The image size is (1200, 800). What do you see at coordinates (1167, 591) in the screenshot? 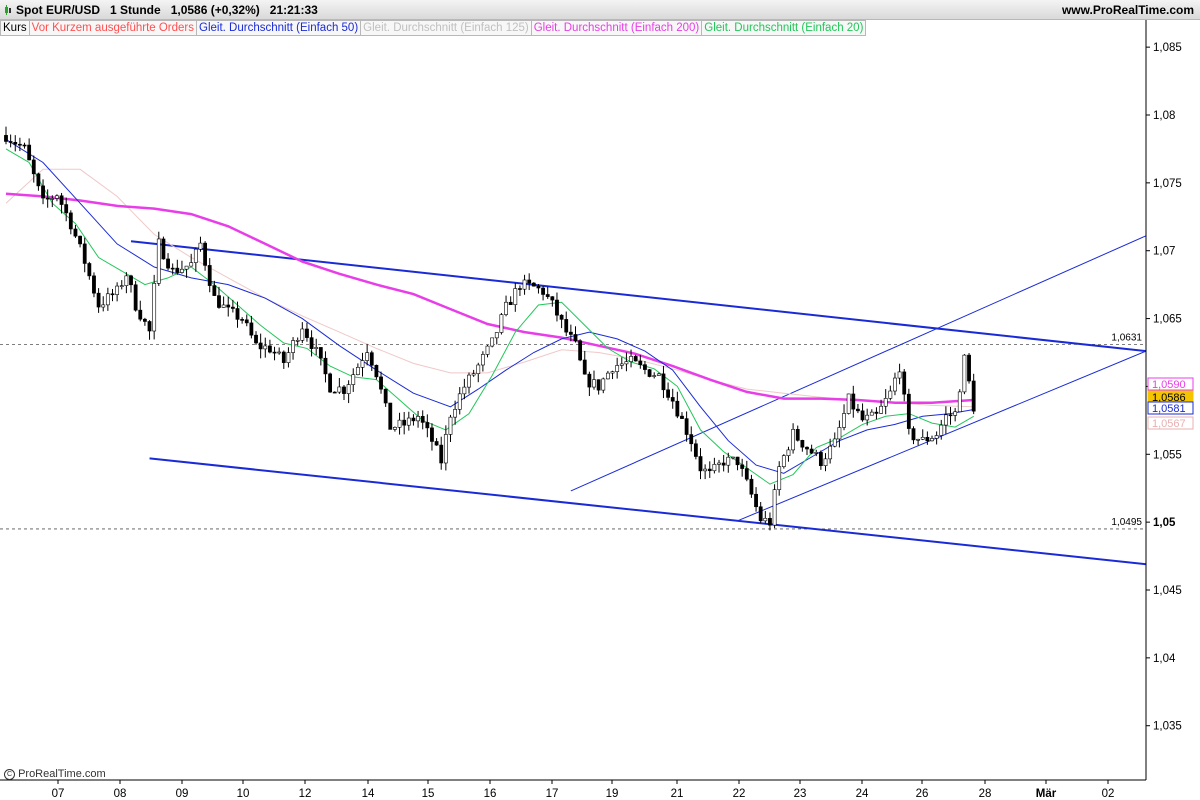
I see `y-tick-label: 1,045` at bounding box center [1167, 591].